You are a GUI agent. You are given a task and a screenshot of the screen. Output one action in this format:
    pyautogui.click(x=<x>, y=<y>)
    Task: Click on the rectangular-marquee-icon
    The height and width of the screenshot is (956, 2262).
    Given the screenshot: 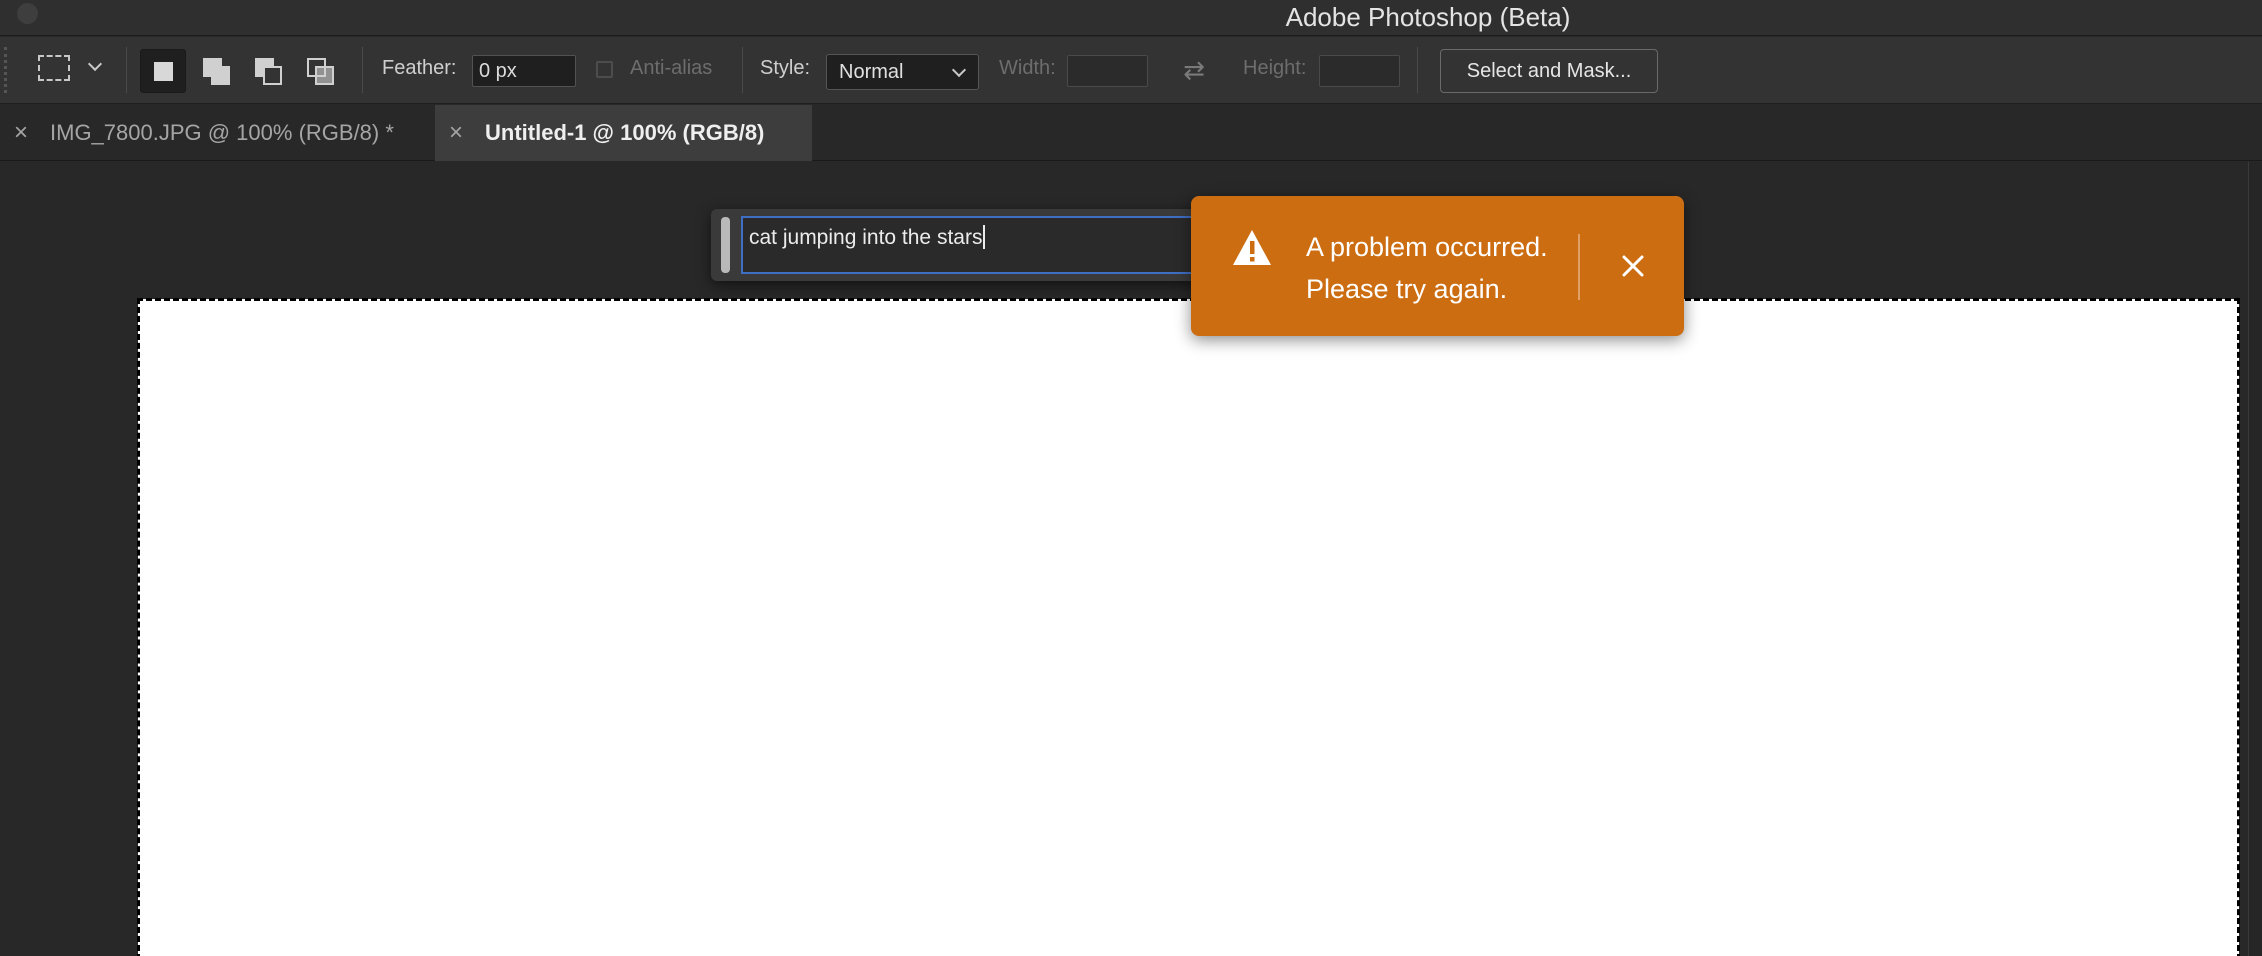 What is the action you would take?
    pyautogui.click(x=54, y=68)
    